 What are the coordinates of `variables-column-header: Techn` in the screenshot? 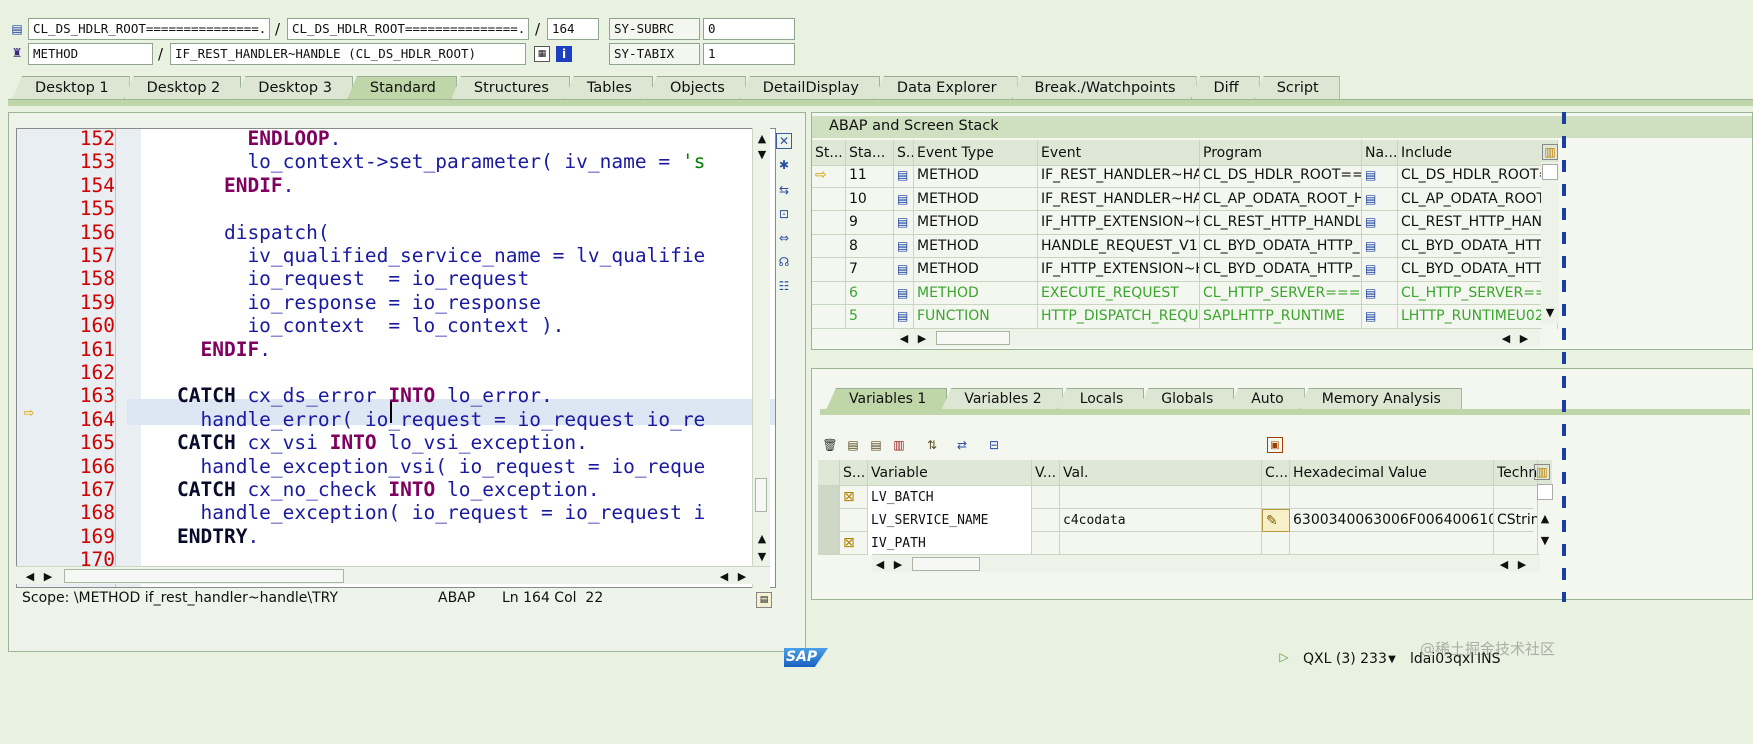 It's located at (1516, 473).